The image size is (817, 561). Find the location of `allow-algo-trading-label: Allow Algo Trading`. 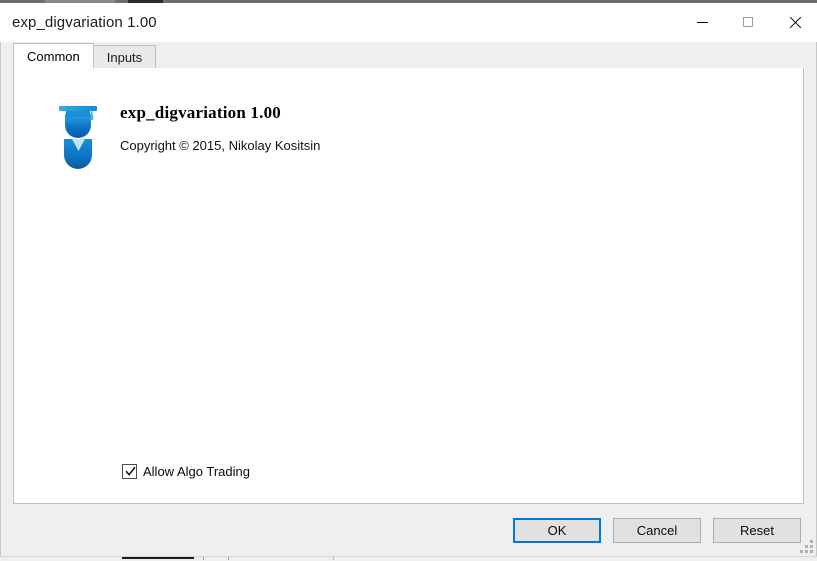

allow-algo-trading-label: Allow Algo Trading is located at coordinates (196, 471).